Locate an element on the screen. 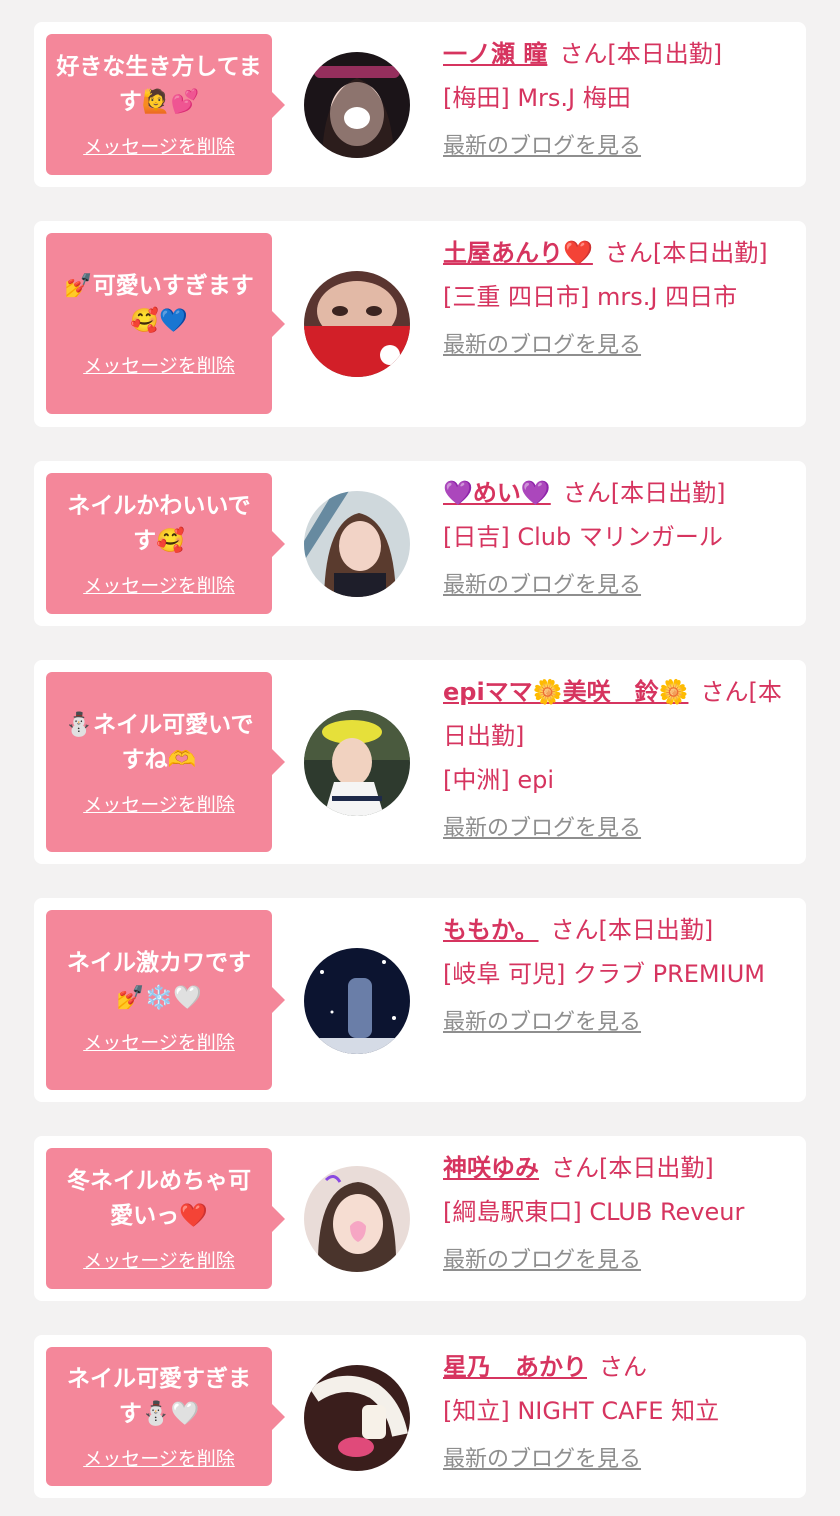  message-text: ⛄ネイル可愛いですね🫶 is located at coordinates (159, 742).